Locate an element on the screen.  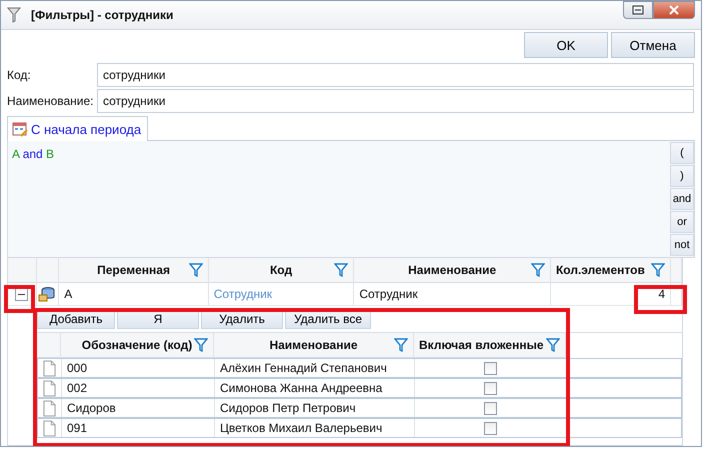
highlight-frame is located at coordinates (660, 299).